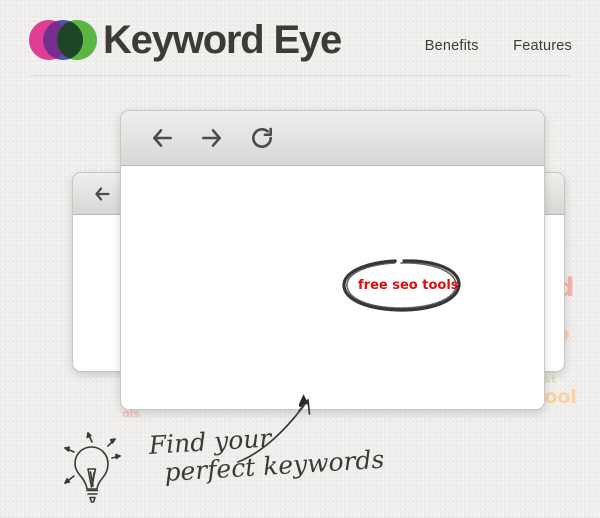  I want to click on nav-buttons, so click(212, 138).